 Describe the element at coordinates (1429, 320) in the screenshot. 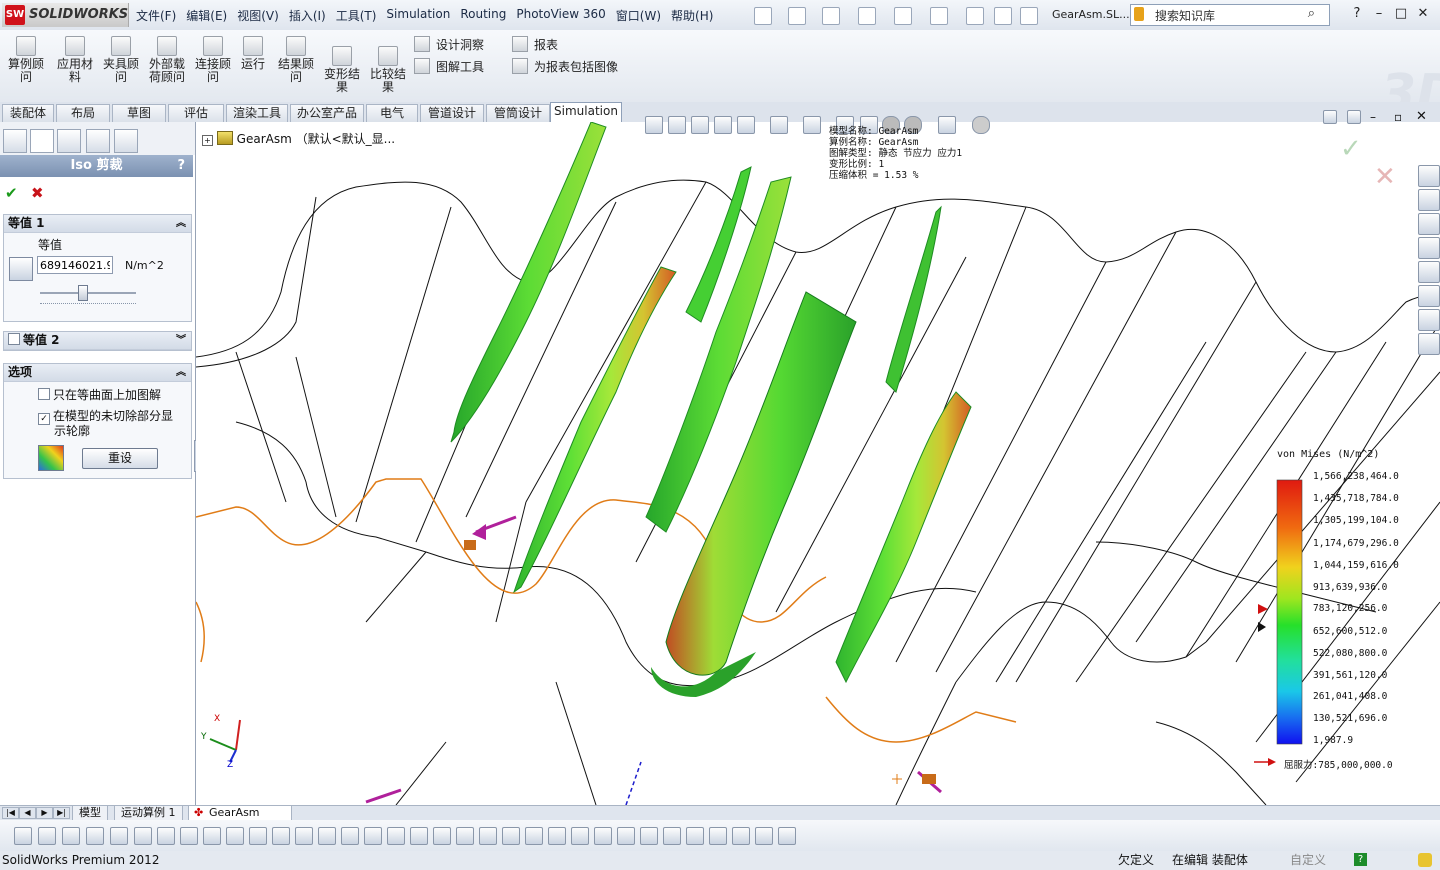

I see `simulation-advisor-icon` at that location.